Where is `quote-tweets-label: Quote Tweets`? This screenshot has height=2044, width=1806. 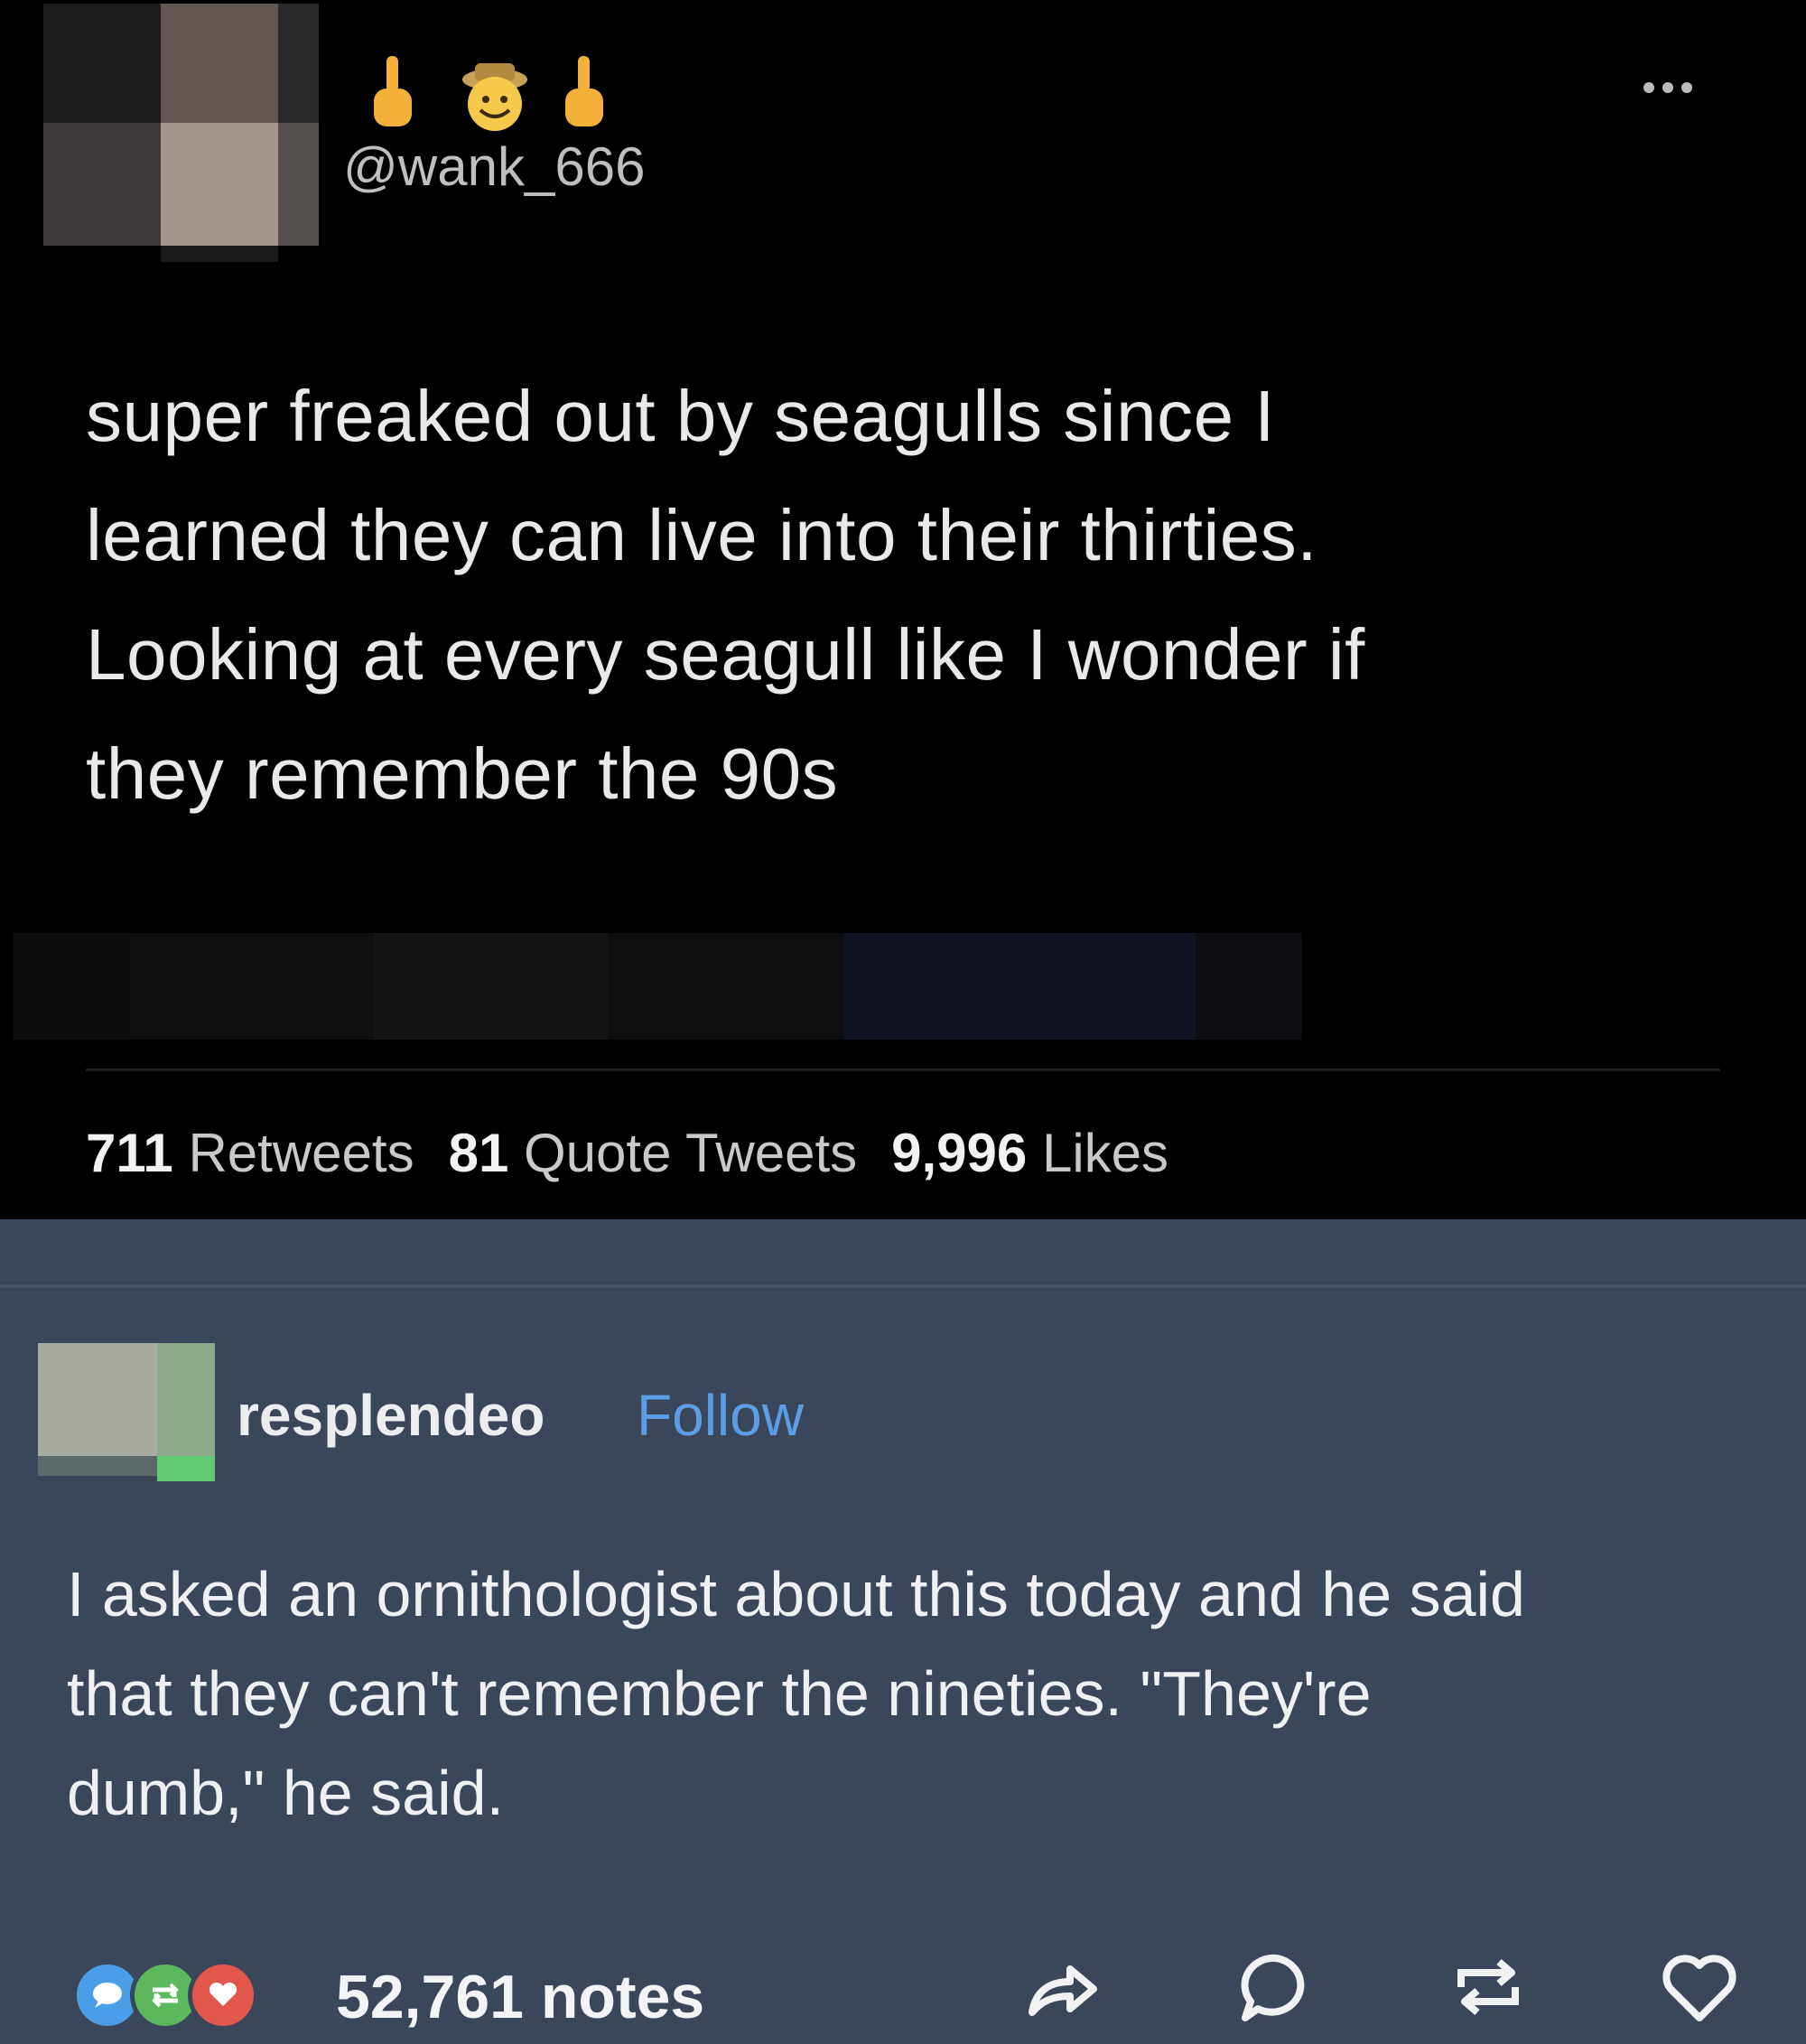 quote-tweets-label: Quote Tweets is located at coordinates (690, 1153).